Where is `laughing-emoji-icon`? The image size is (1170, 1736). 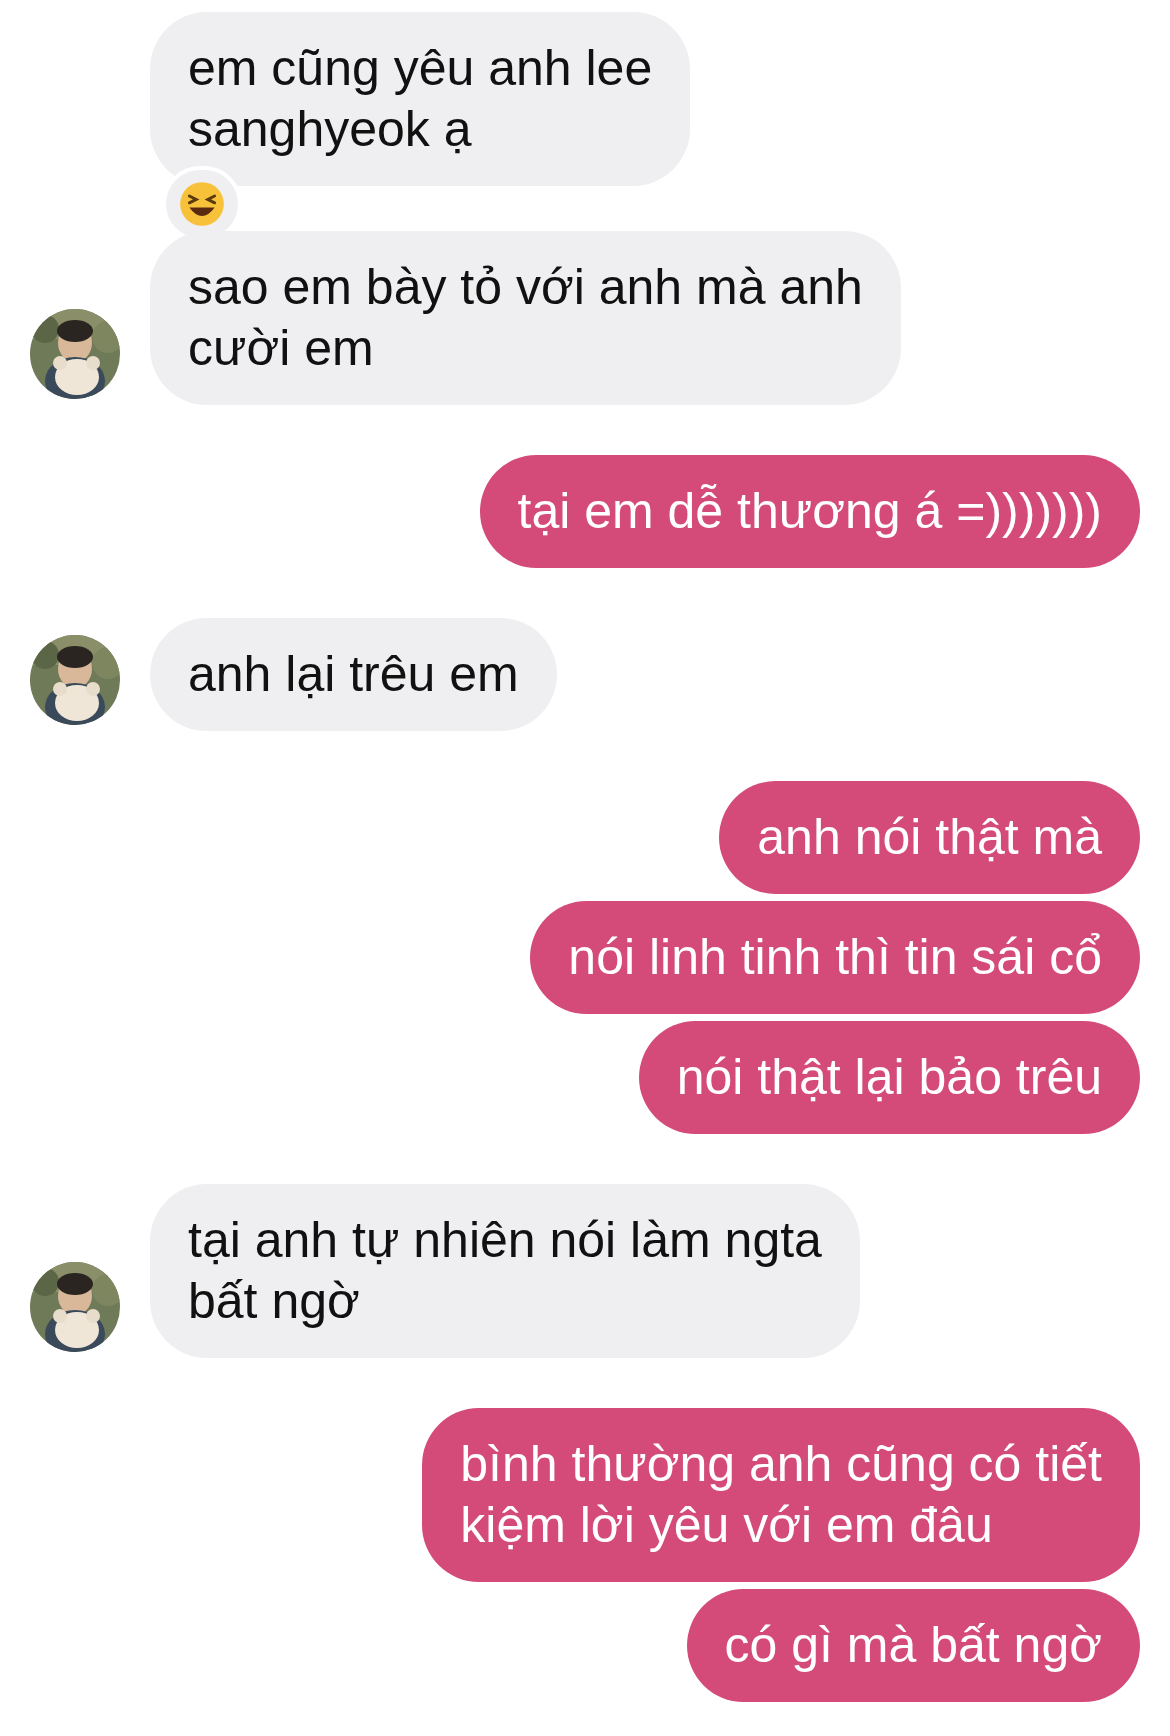 laughing-emoji-icon is located at coordinates (202, 204).